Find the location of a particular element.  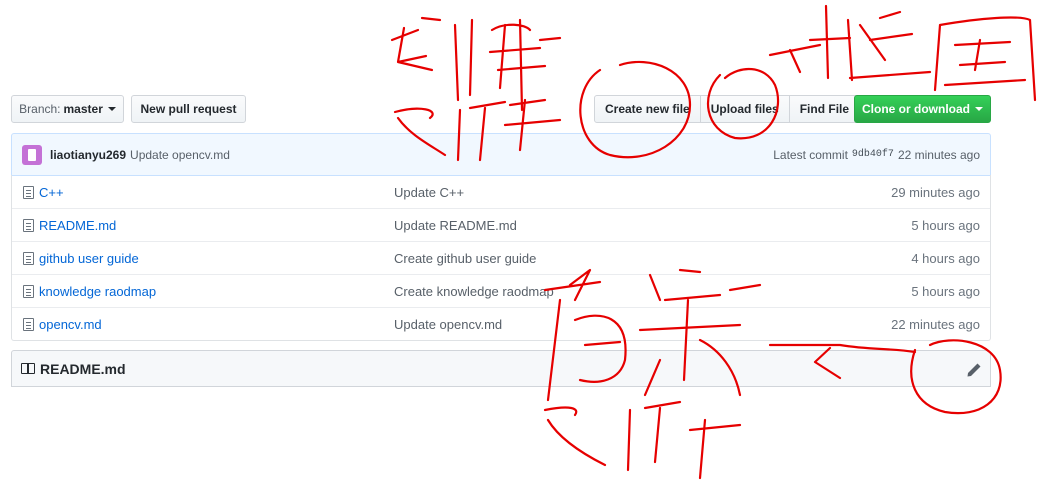

commit-meta: Latest commit 9db40f7 22 minutes ago is located at coordinates (876, 155).